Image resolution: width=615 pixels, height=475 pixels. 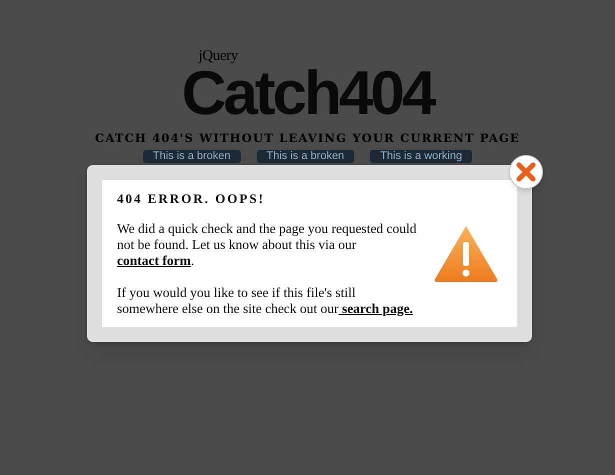 I want to click on close-icon, so click(x=526, y=172).